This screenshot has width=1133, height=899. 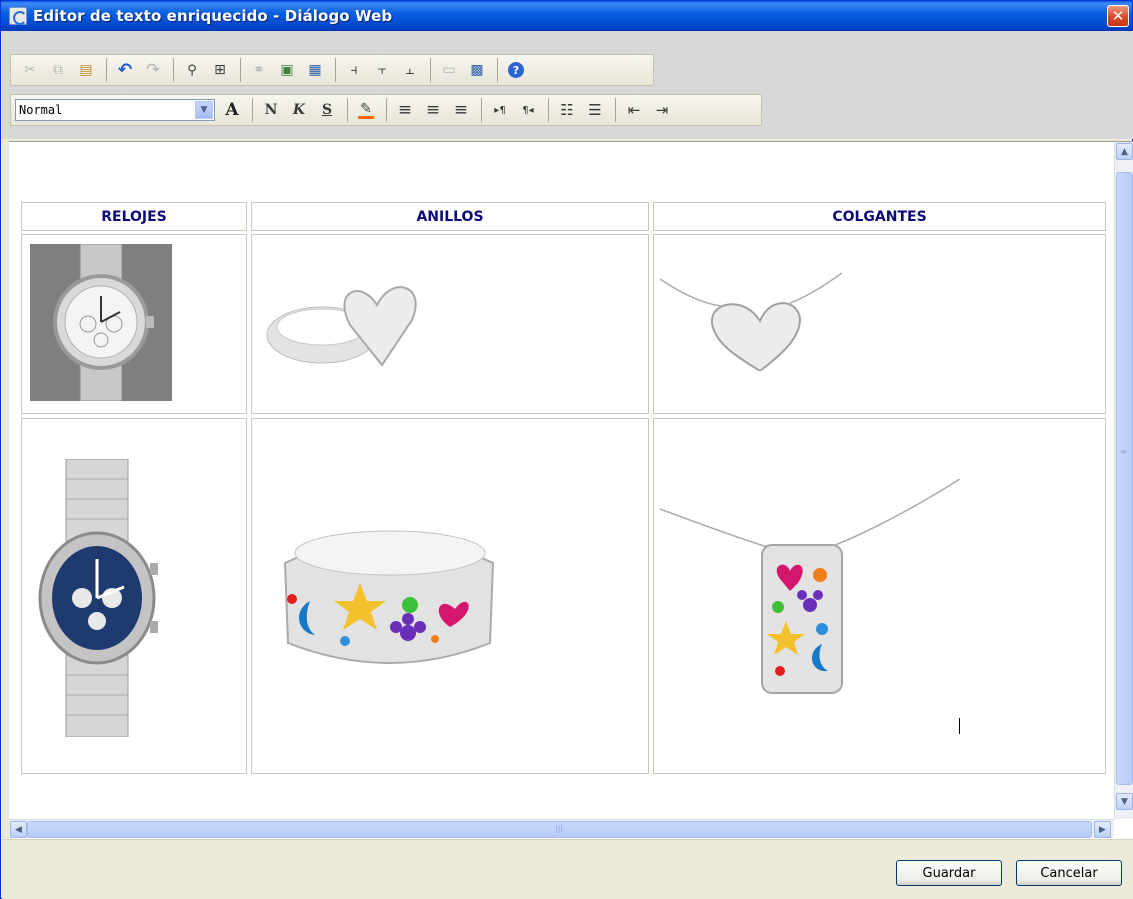 I want to click on blue-watch-illustration, so click(x=98, y=598).